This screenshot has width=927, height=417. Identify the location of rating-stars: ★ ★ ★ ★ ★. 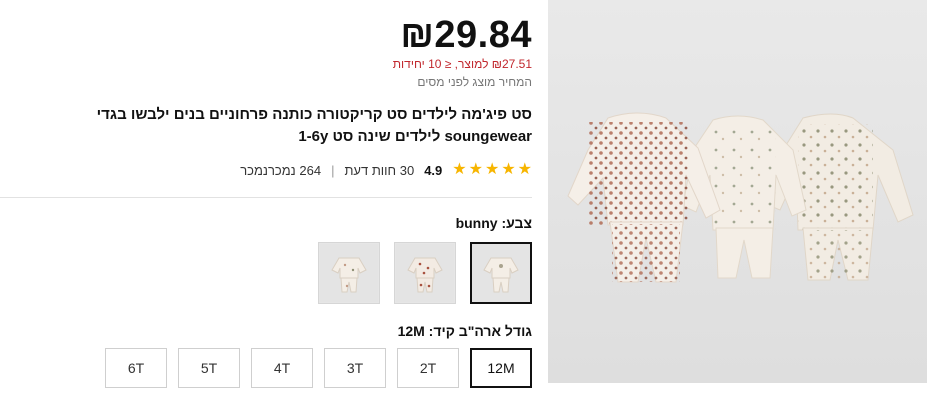
(492, 170).